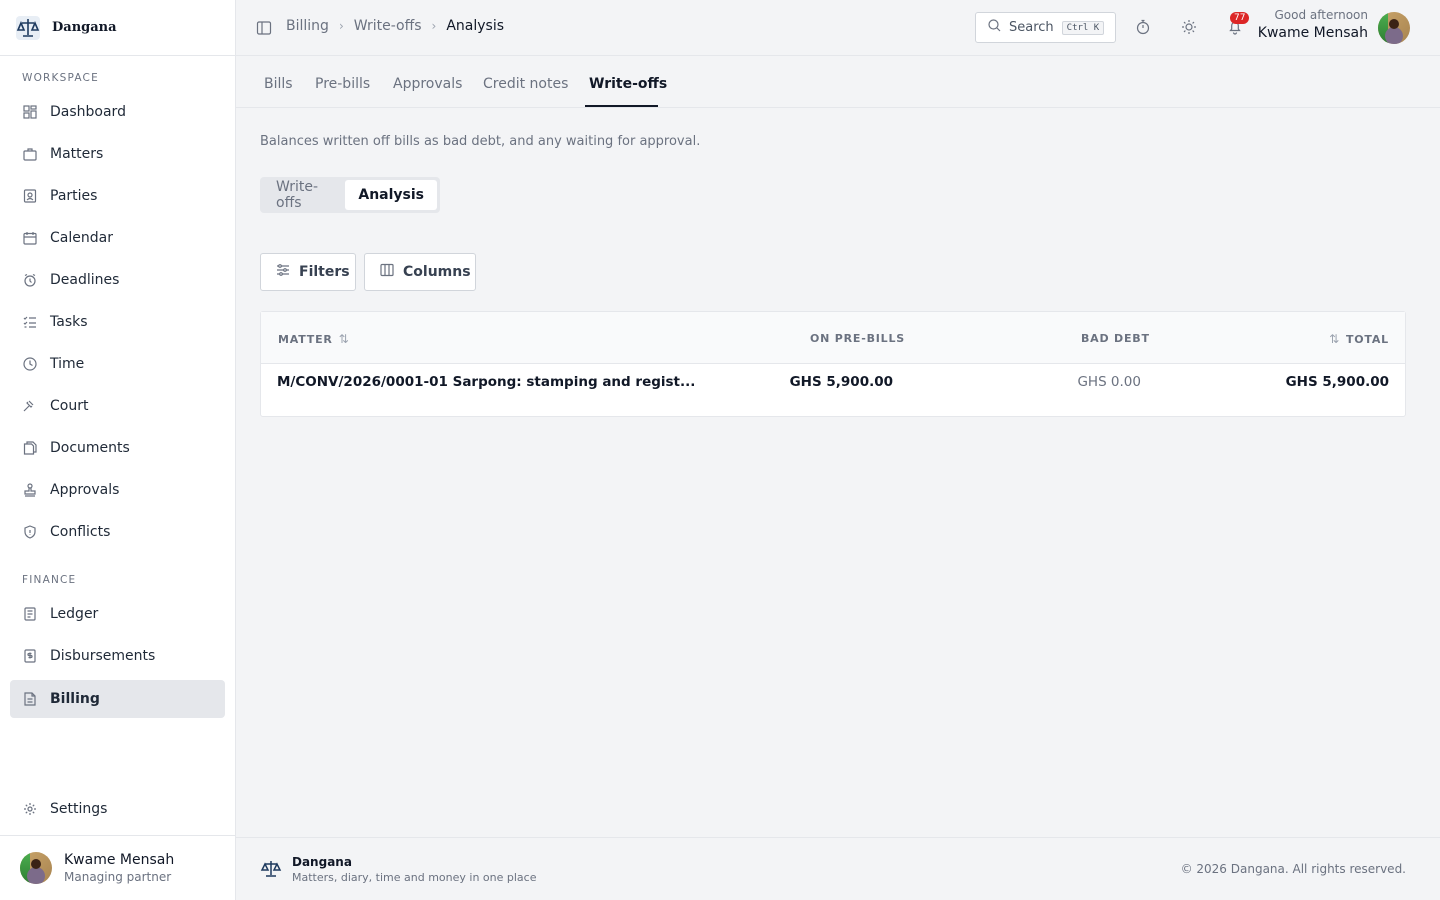 The height and width of the screenshot is (900, 1440). What do you see at coordinates (1321, 15) in the screenshot?
I see `greeting-text: Good afternoon` at bounding box center [1321, 15].